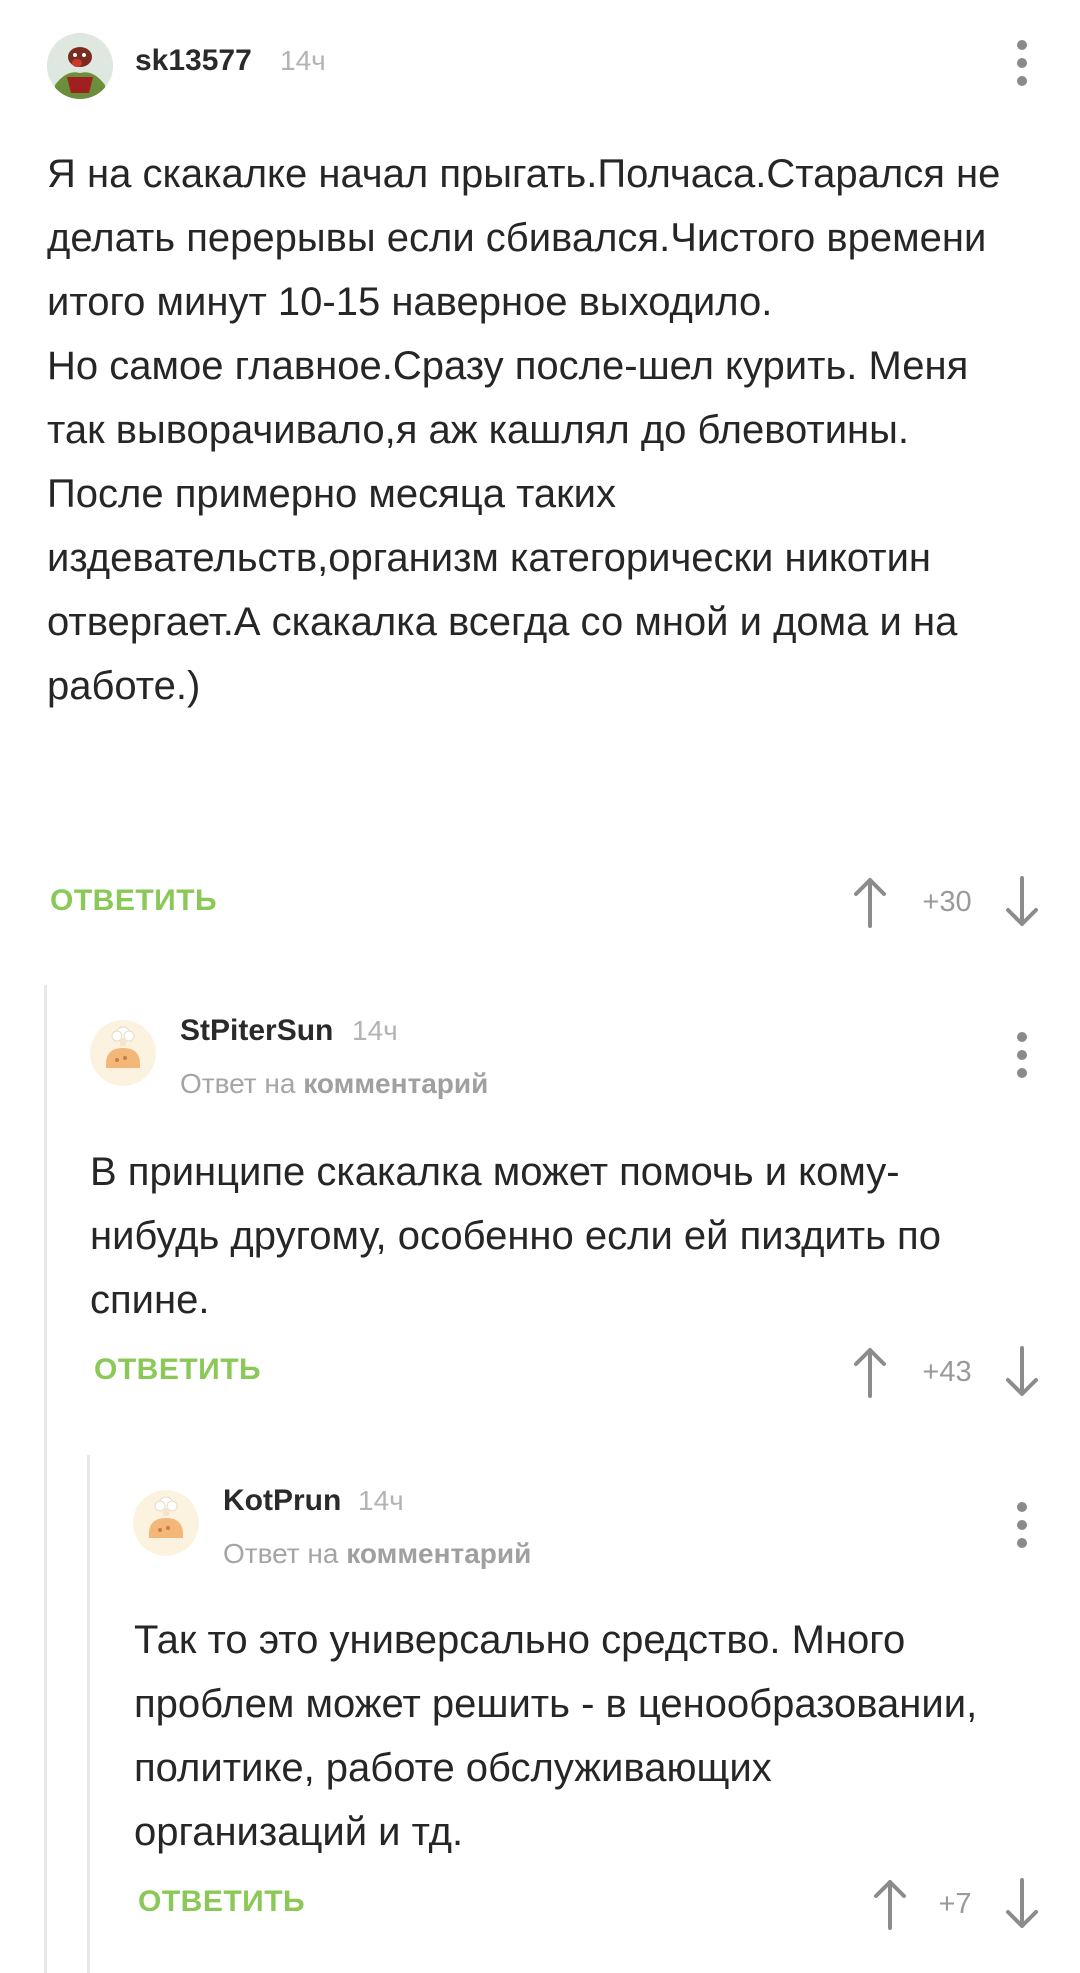  What do you see at coordinates (381, 1500) in the screenshot?
I see `comment-time: 14ч` at bounding box center [381, 1500].